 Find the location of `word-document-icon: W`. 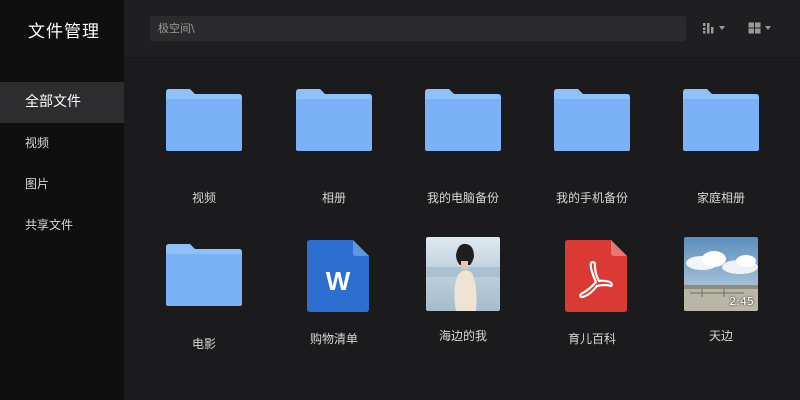

word-document-icon: W is located at coordinates (334, 277).